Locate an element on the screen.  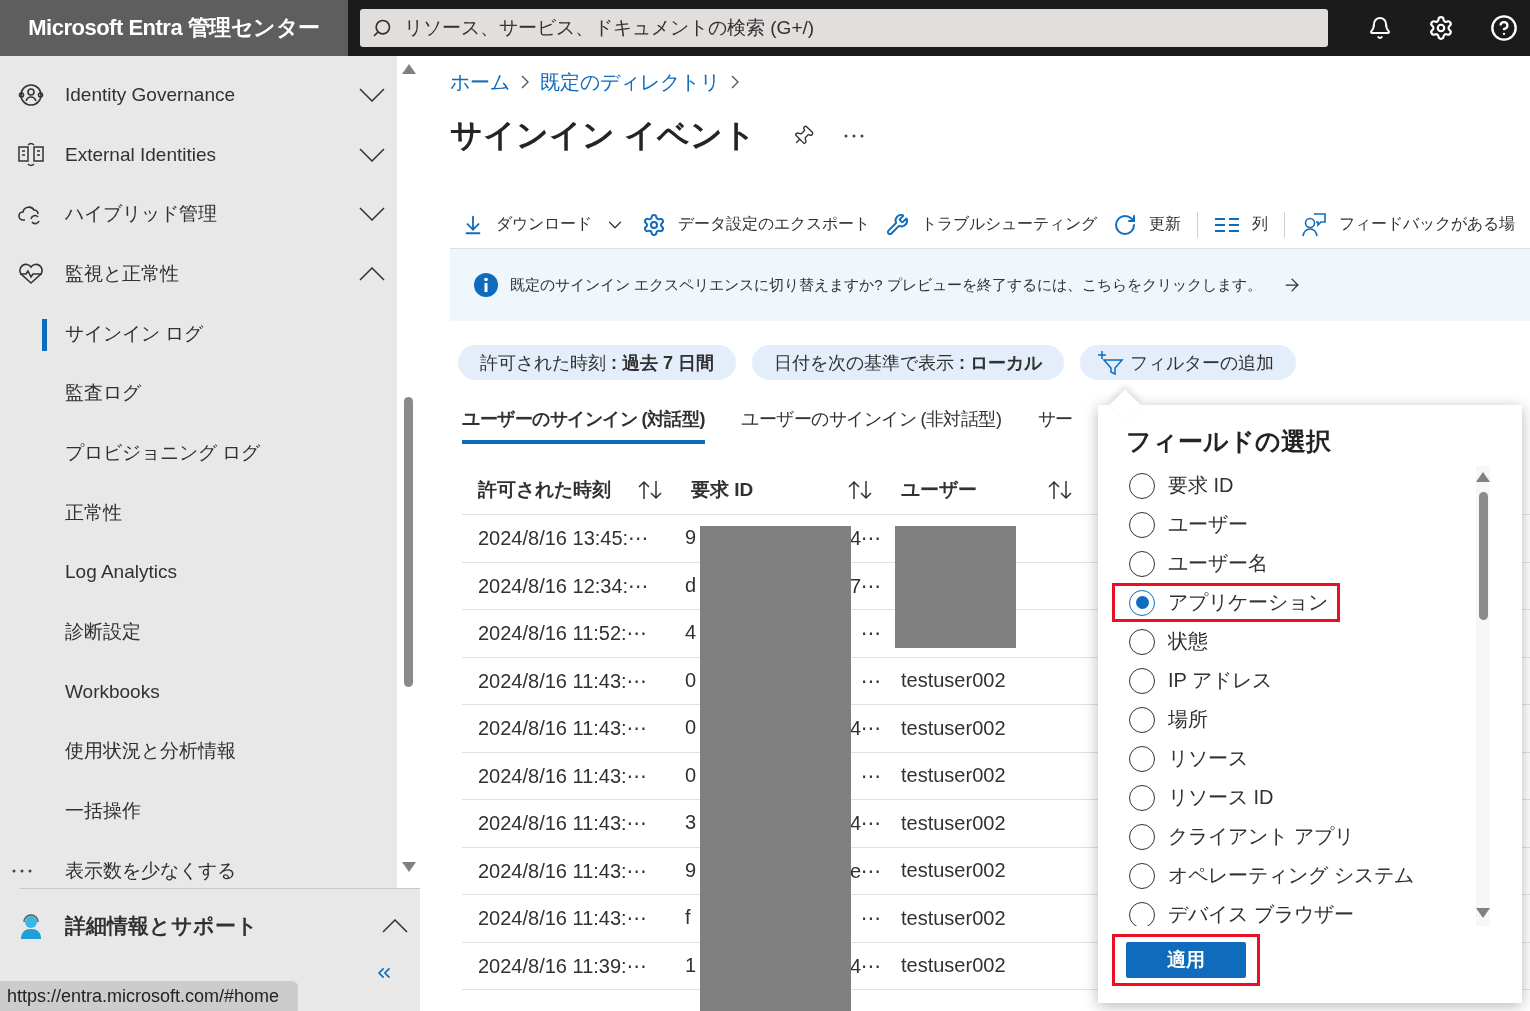
person-chat-icon is located at coordinates (1314, 224).